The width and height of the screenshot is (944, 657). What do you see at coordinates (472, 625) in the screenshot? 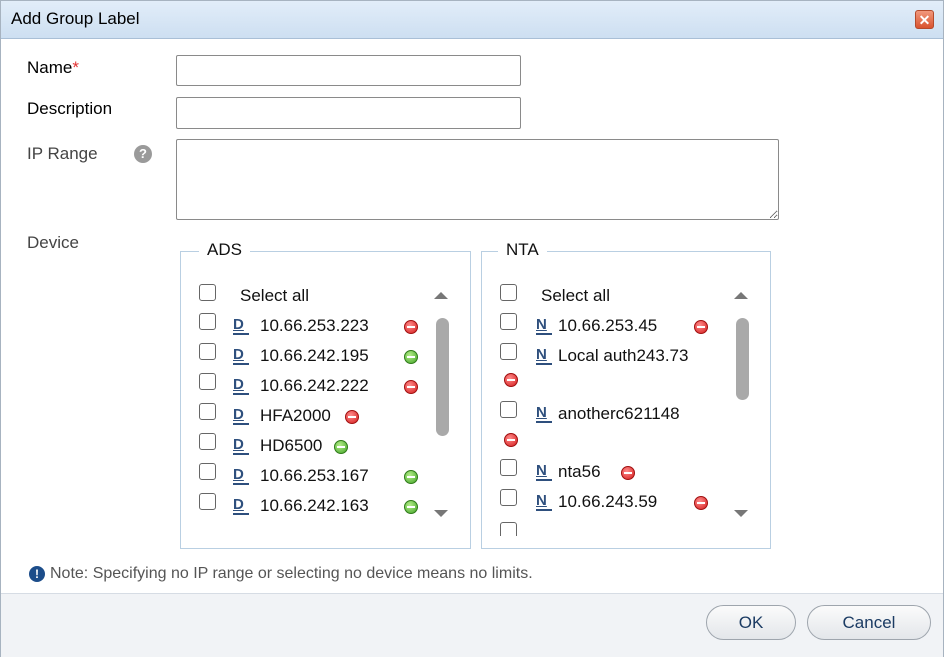
I see `dialog-footer: OK Cancel` at bounding box center [472, 625].